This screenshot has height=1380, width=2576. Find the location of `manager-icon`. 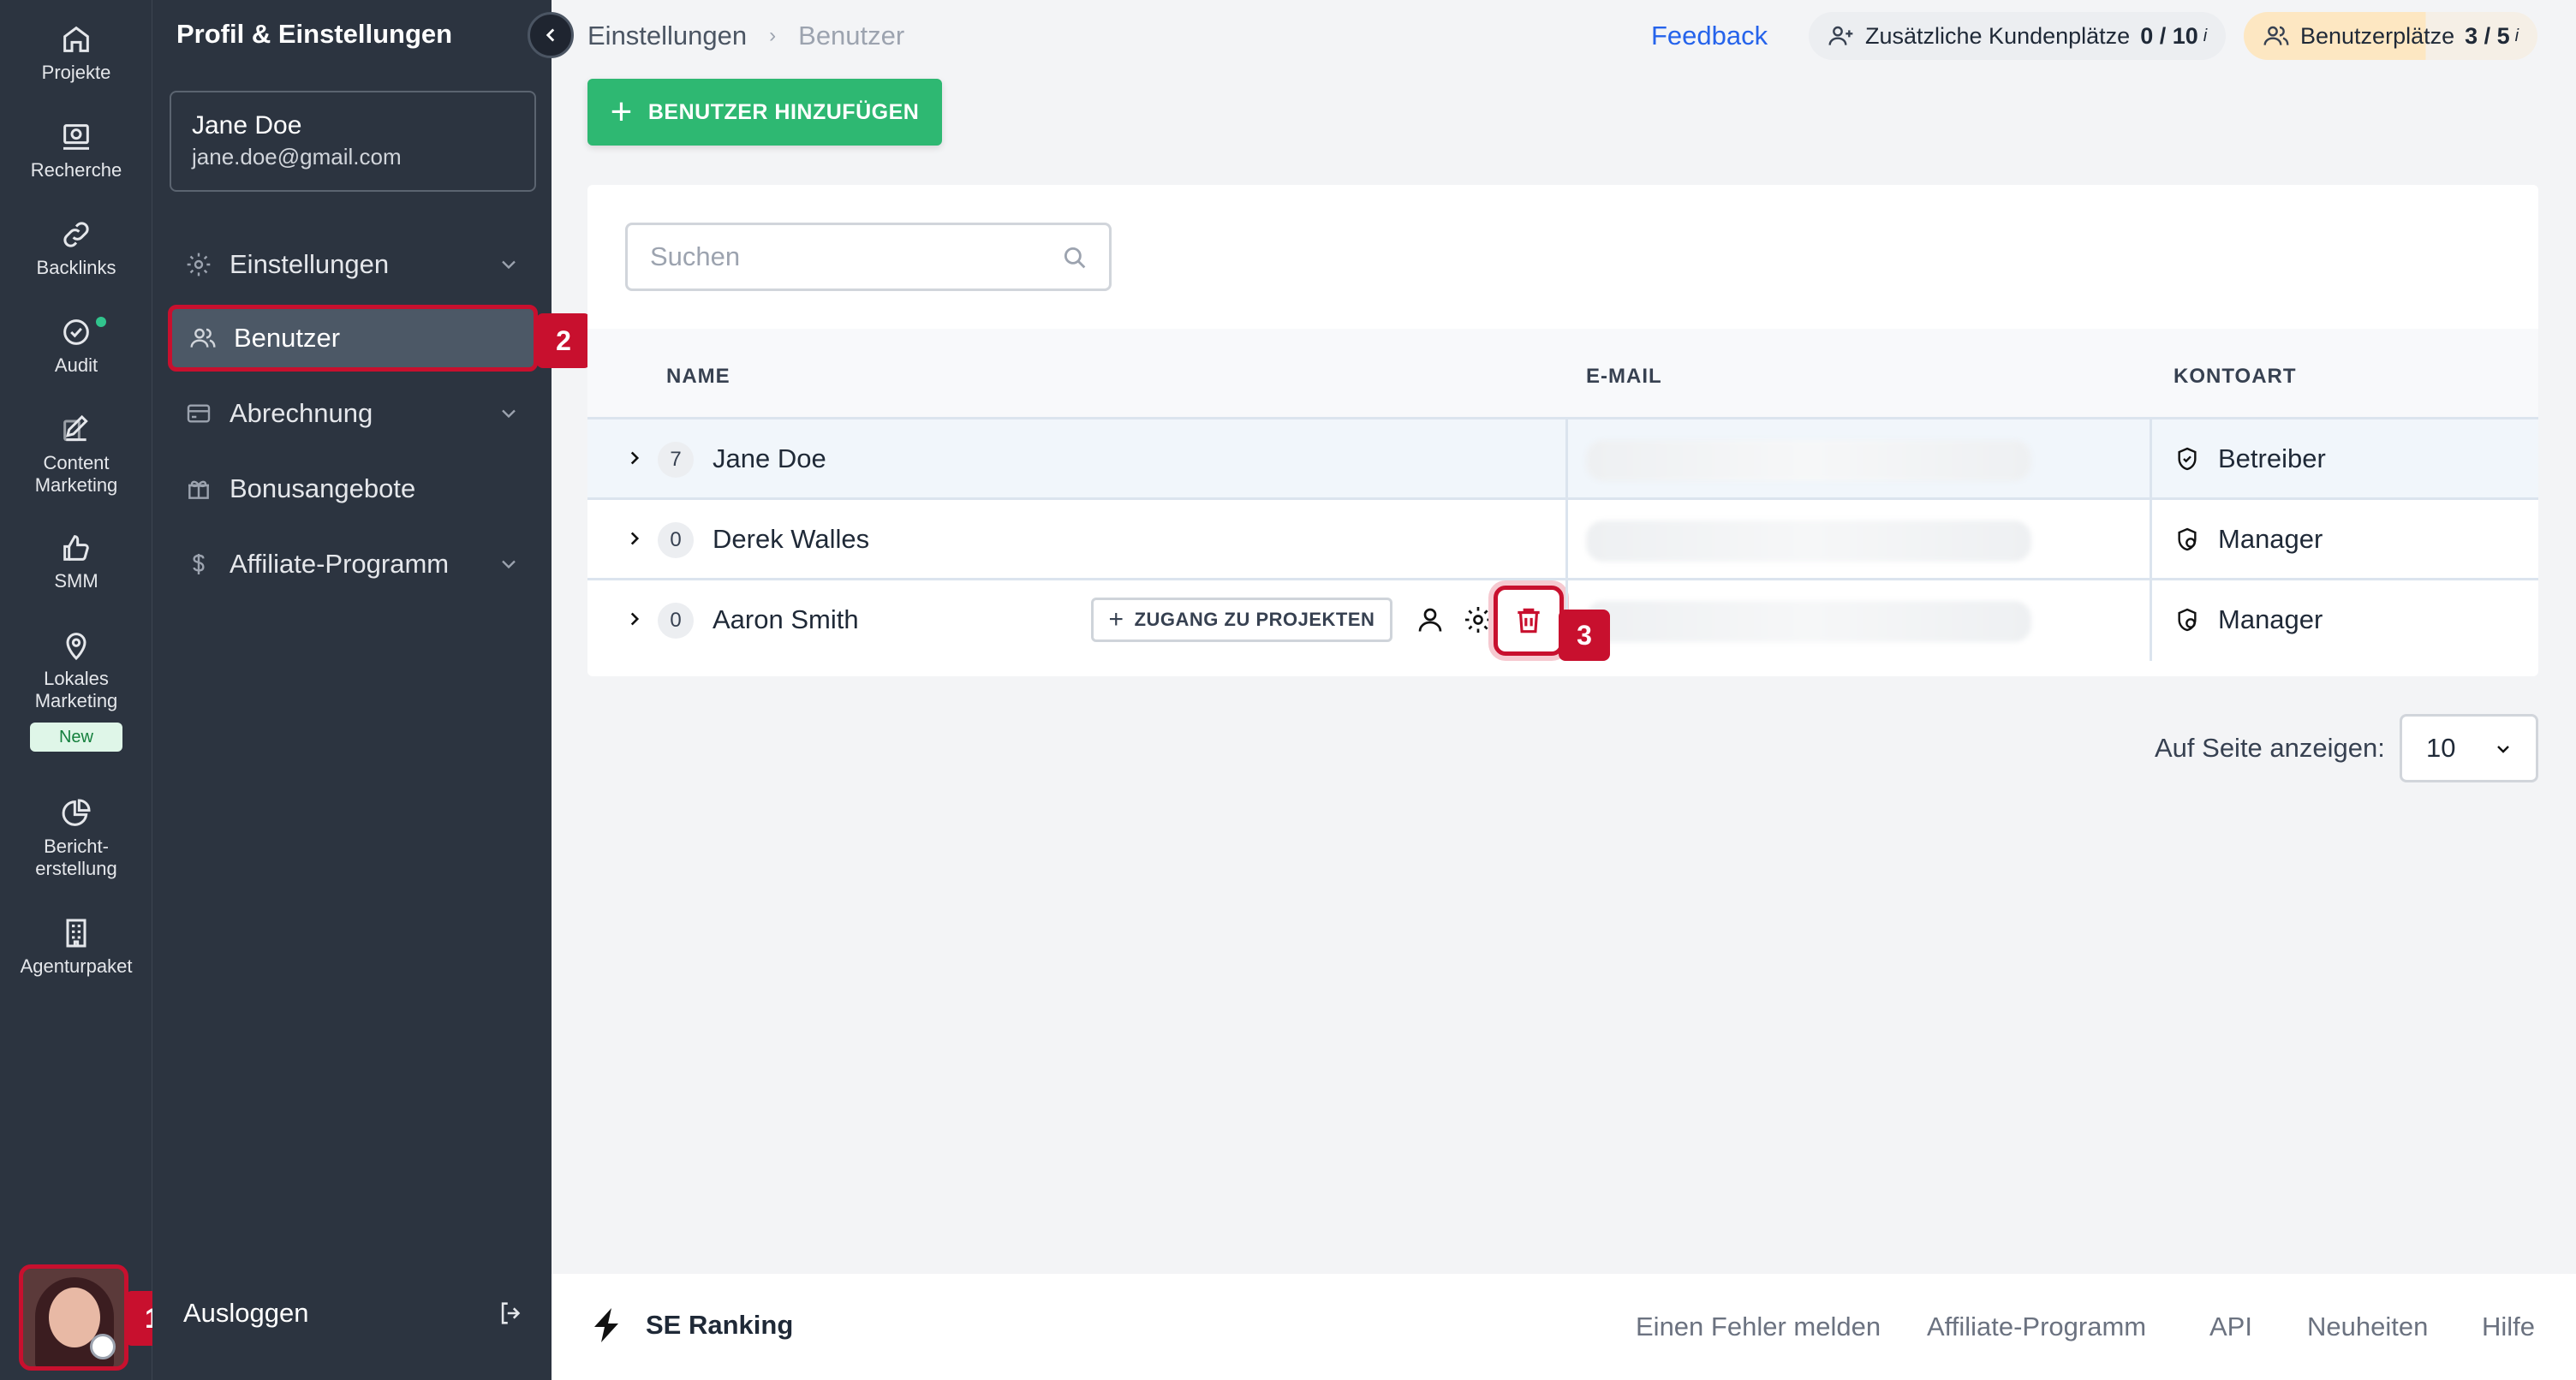

manager-icon is located at coordinates (2187, 620).